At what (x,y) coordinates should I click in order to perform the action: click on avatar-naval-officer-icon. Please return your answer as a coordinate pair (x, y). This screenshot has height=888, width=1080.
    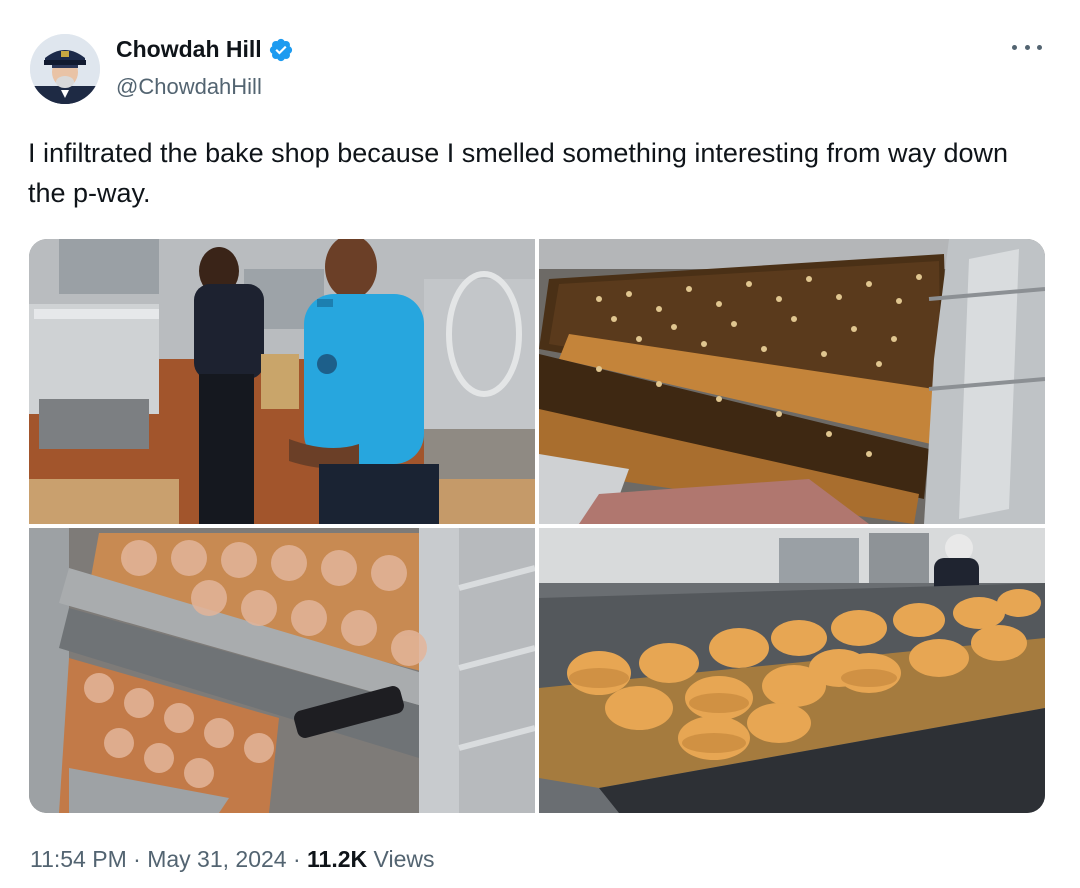
    Looking at the image, I should click on (65, 69).